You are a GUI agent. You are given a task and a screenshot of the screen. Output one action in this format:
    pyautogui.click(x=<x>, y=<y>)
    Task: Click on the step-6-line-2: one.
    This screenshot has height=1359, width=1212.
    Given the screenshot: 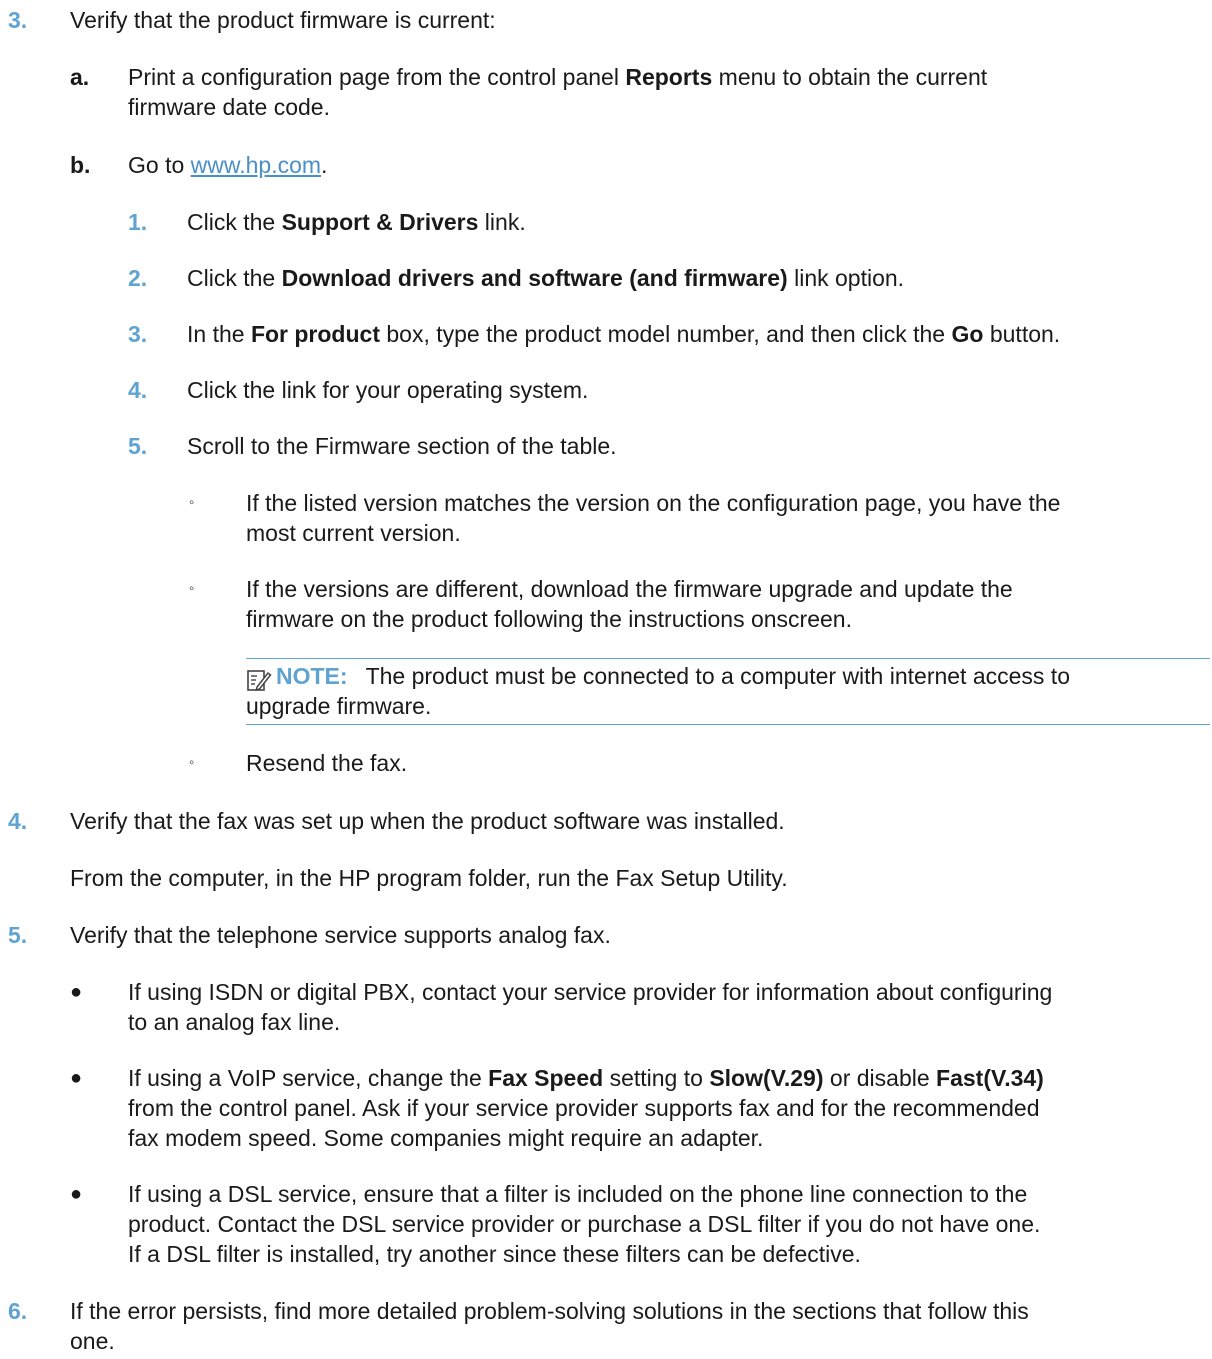 What is the action you would take?
    pyautogui.click(x=92, y=1341)
    